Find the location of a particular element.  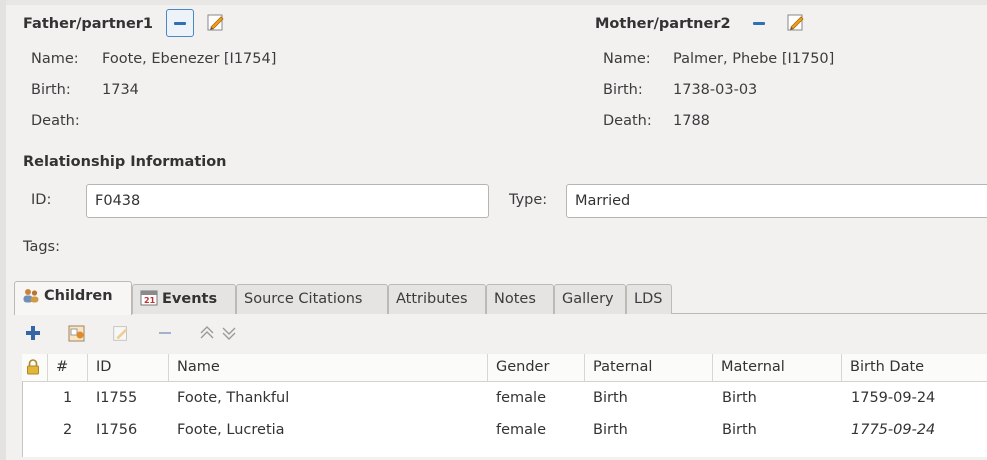

share-existing-icon is located at coordinates (76, 333).